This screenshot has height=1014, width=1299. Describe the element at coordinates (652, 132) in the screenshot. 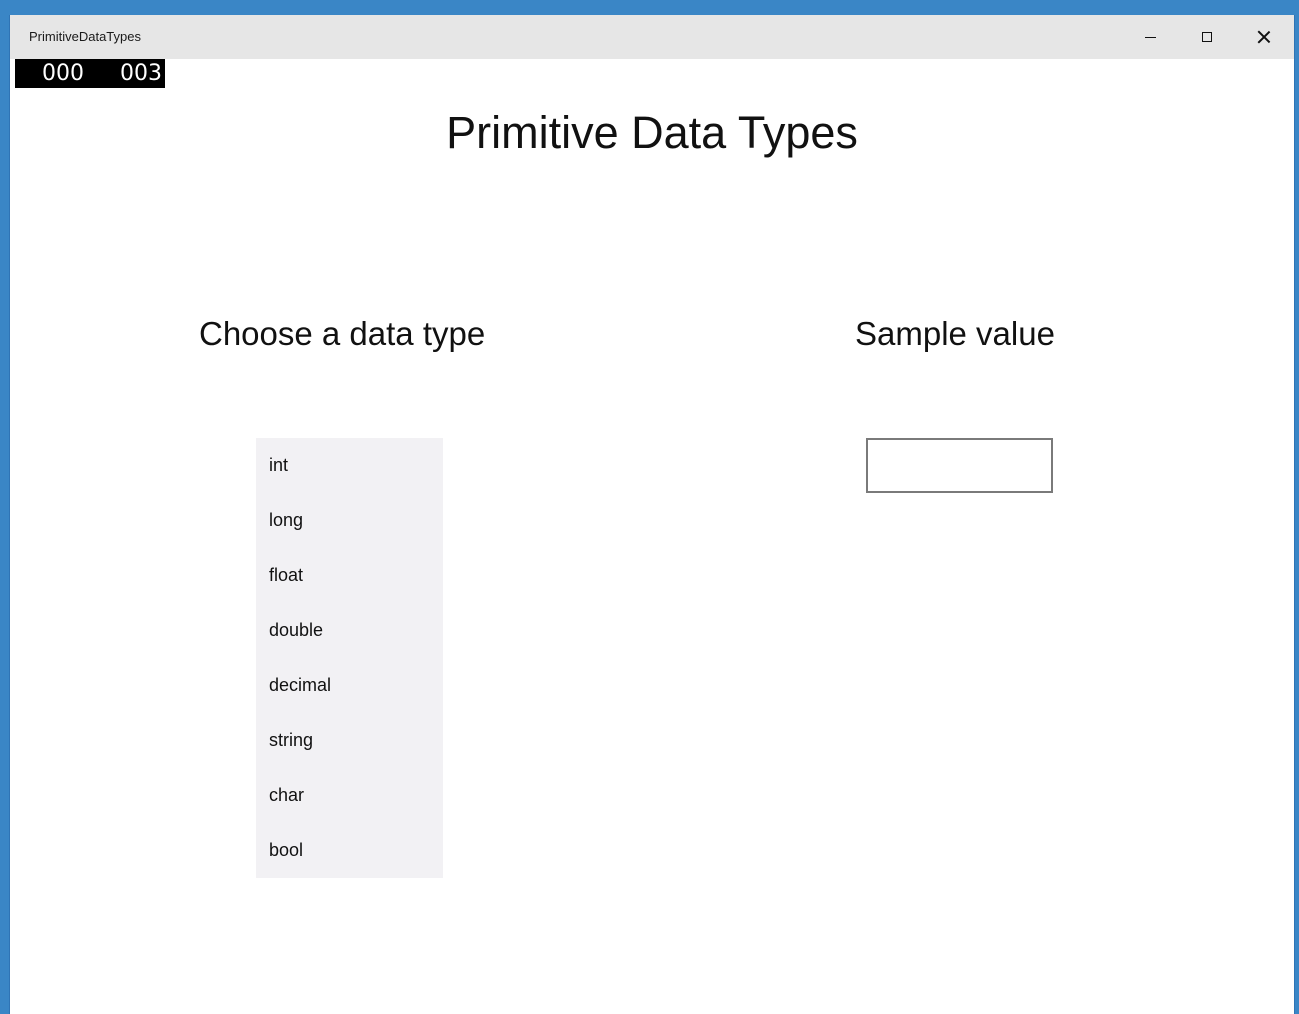

I see `page-title: Primitive Data Types` at that location.